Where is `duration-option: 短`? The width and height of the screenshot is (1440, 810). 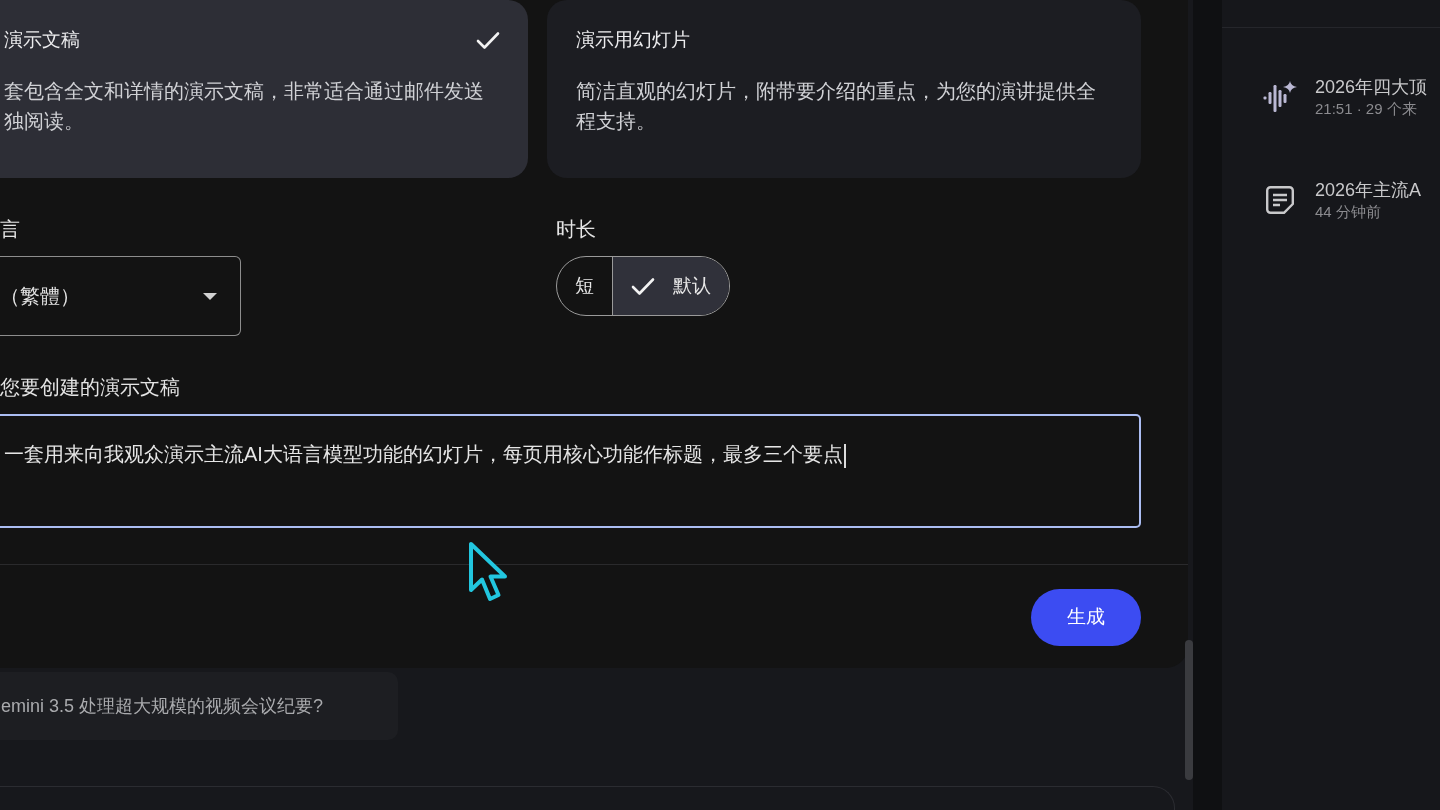 duration-option: 短 is located at coordinates (584, 286).